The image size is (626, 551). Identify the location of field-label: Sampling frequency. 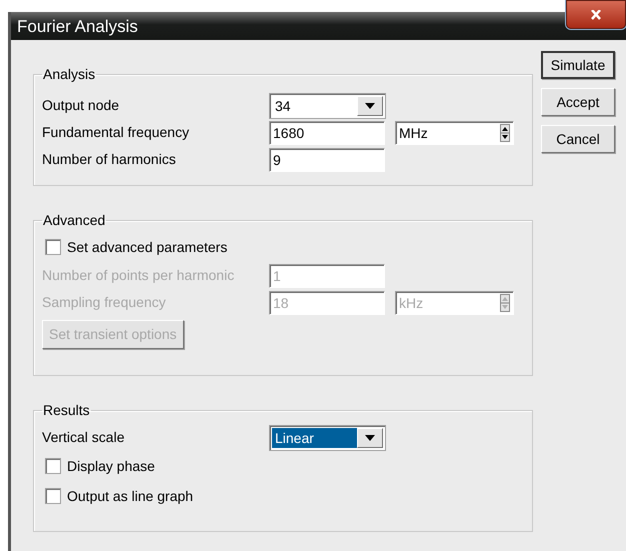
(104, 302).